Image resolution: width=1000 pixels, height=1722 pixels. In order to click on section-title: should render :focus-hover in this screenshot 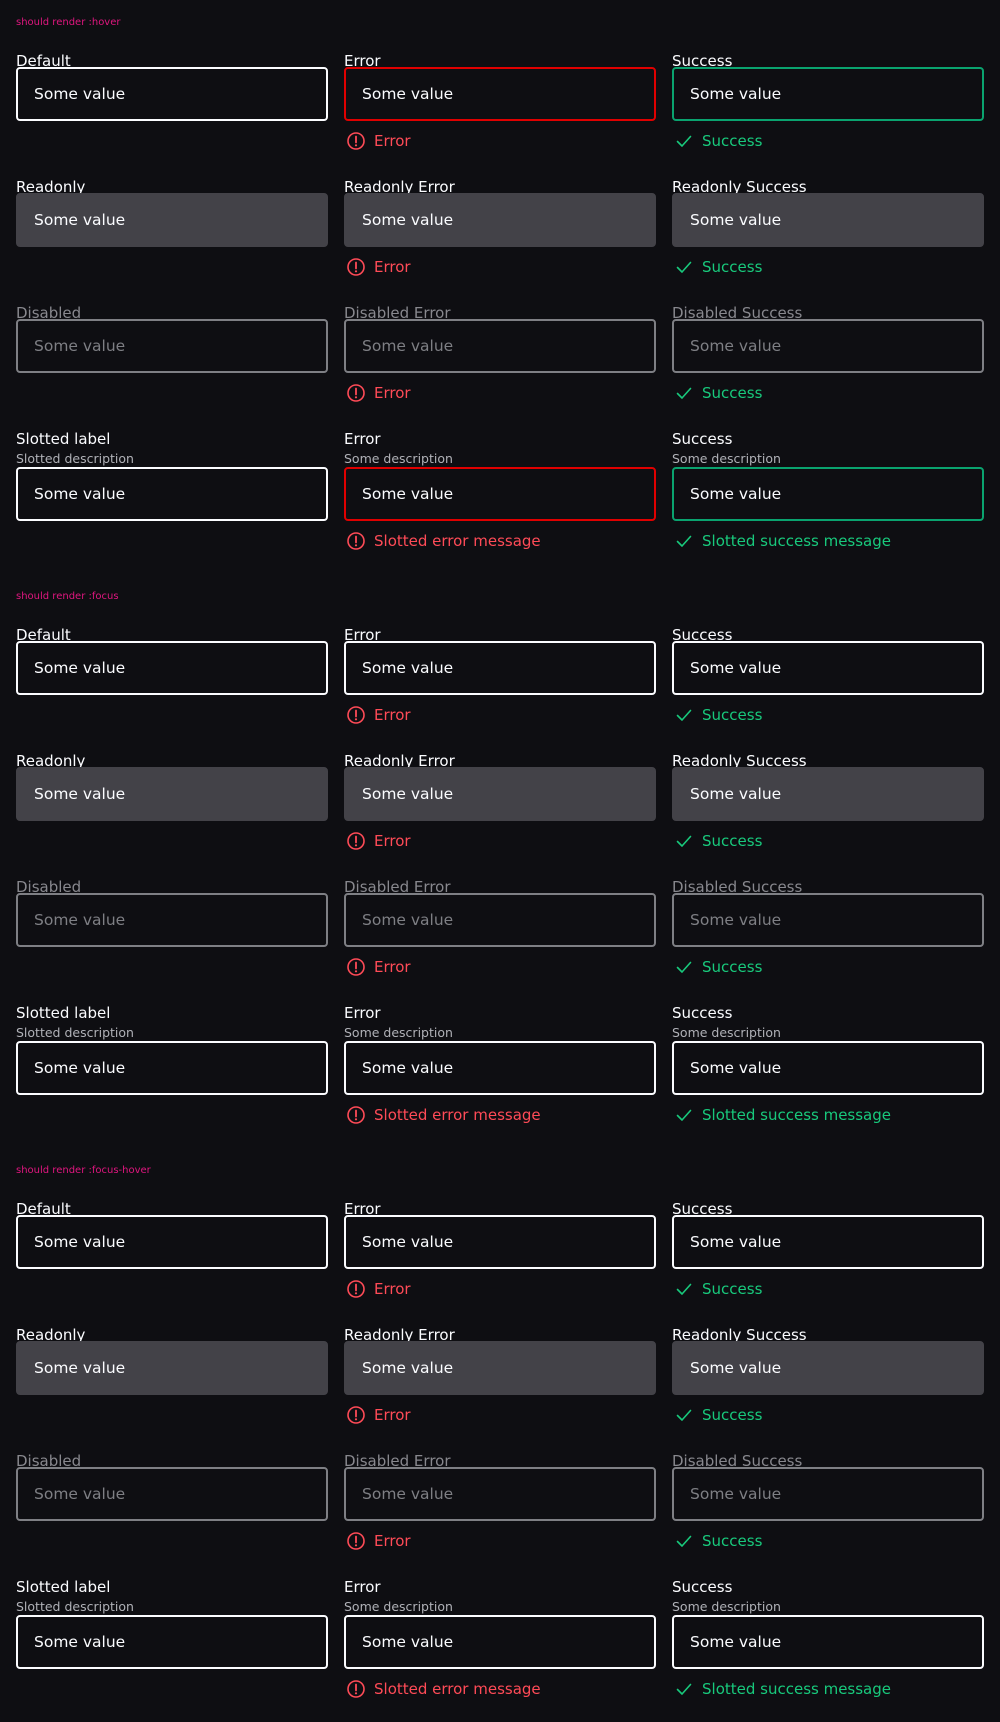, I will do `click(83, 1170)`.